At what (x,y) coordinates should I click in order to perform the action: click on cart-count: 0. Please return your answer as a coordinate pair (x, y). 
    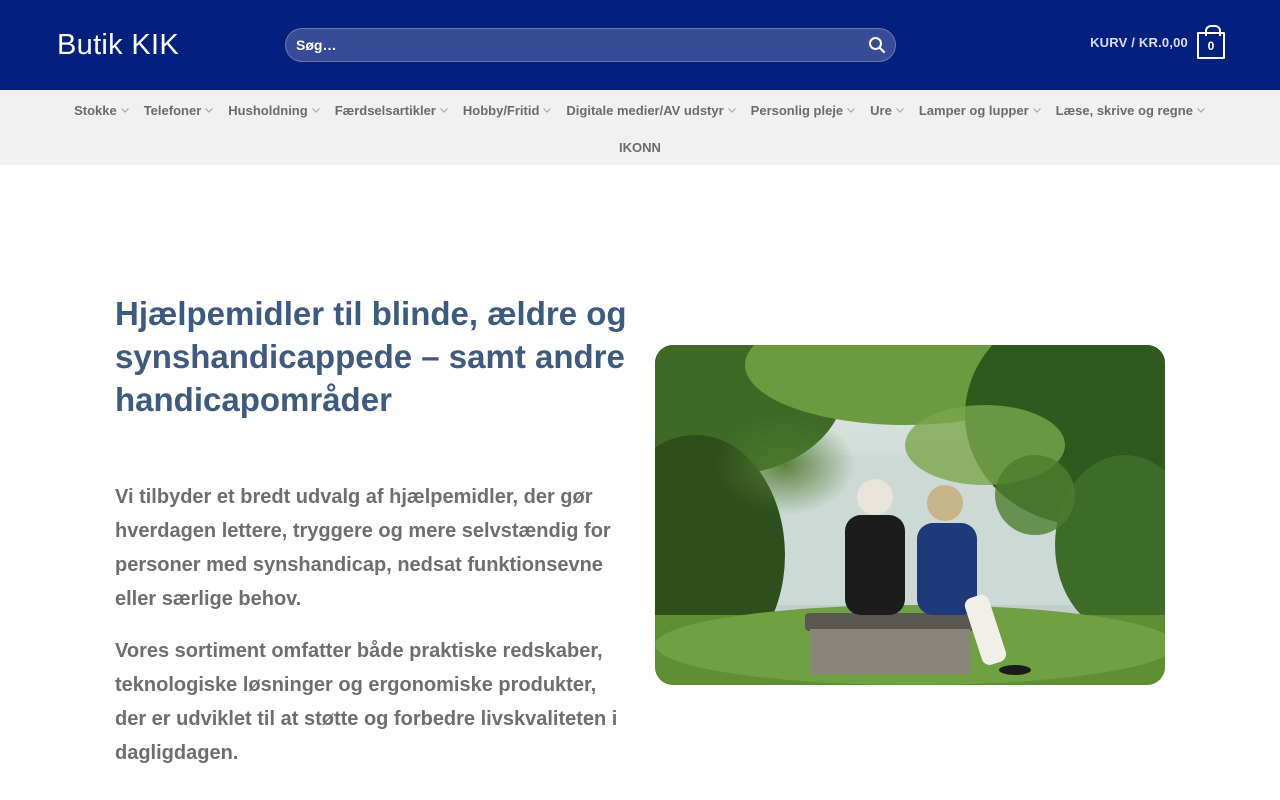
    Looking at the image, I should click on (1211, 45).